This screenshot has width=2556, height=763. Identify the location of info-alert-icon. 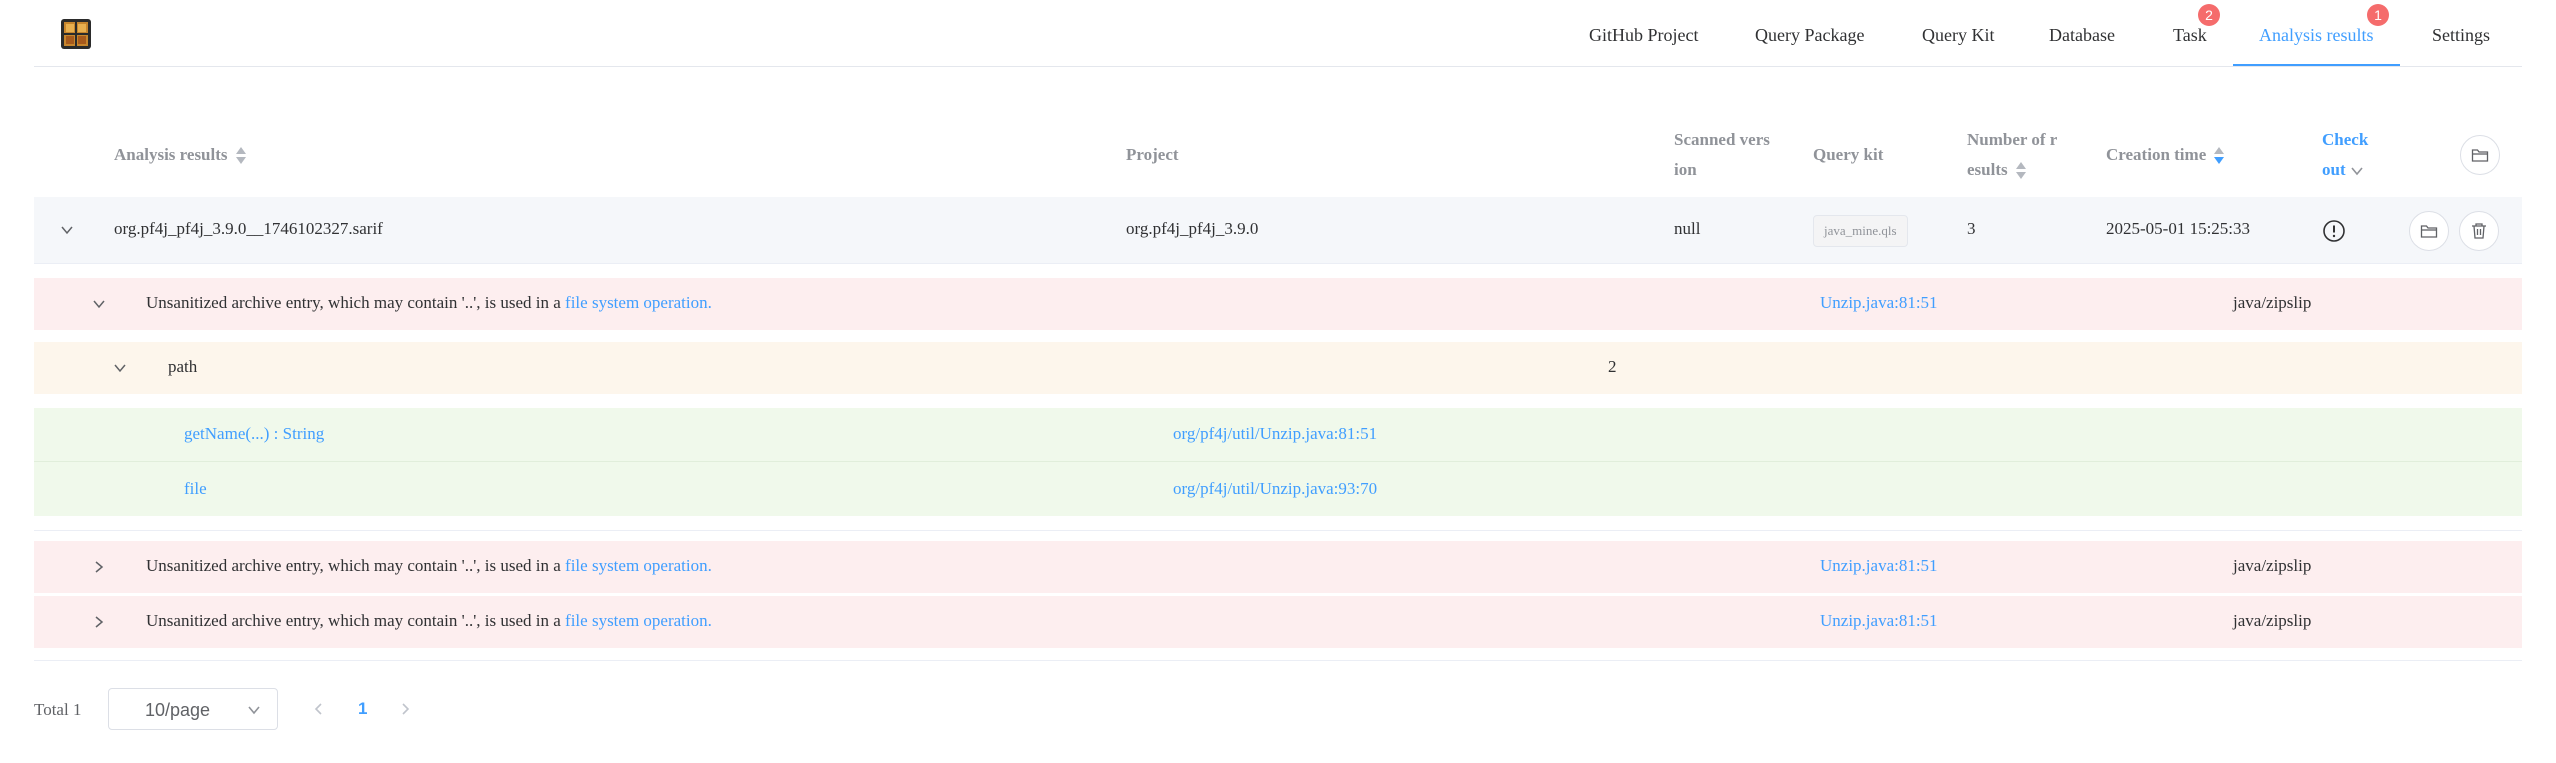
(2334, 231).